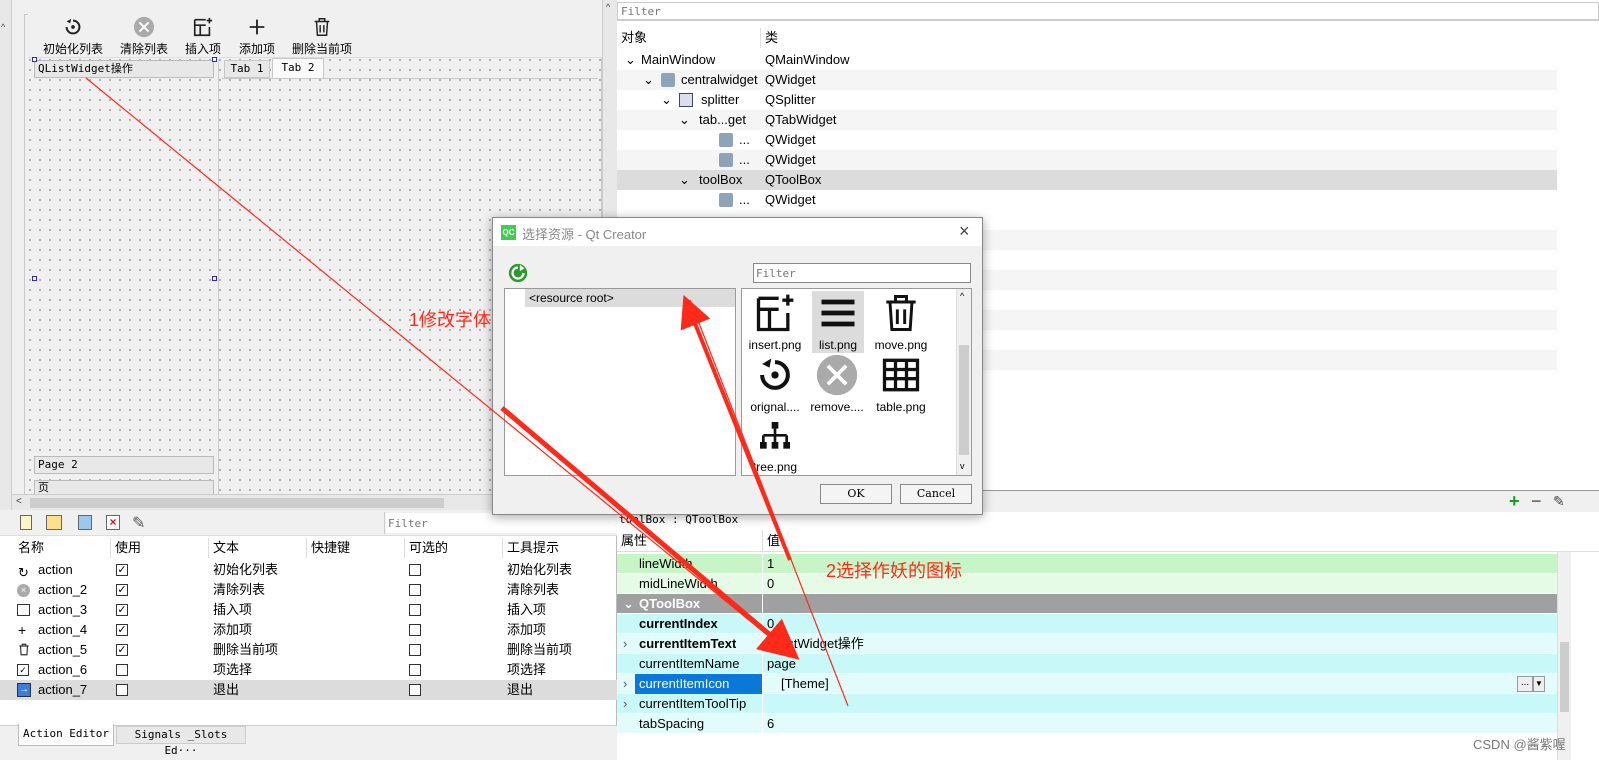 Image resolution: width=1599 pixels, height=760 pixels. I want to click on vertical-scrollbar: ^, so click(6, 255).